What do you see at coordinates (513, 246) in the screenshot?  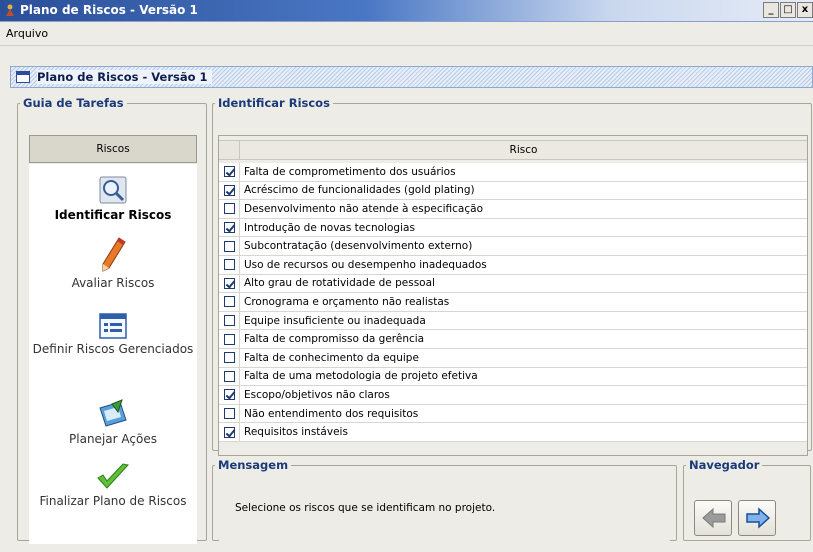 I see `table-row: Subcontratação (desenvolvimento externo)` at bounding box center [513, 246].